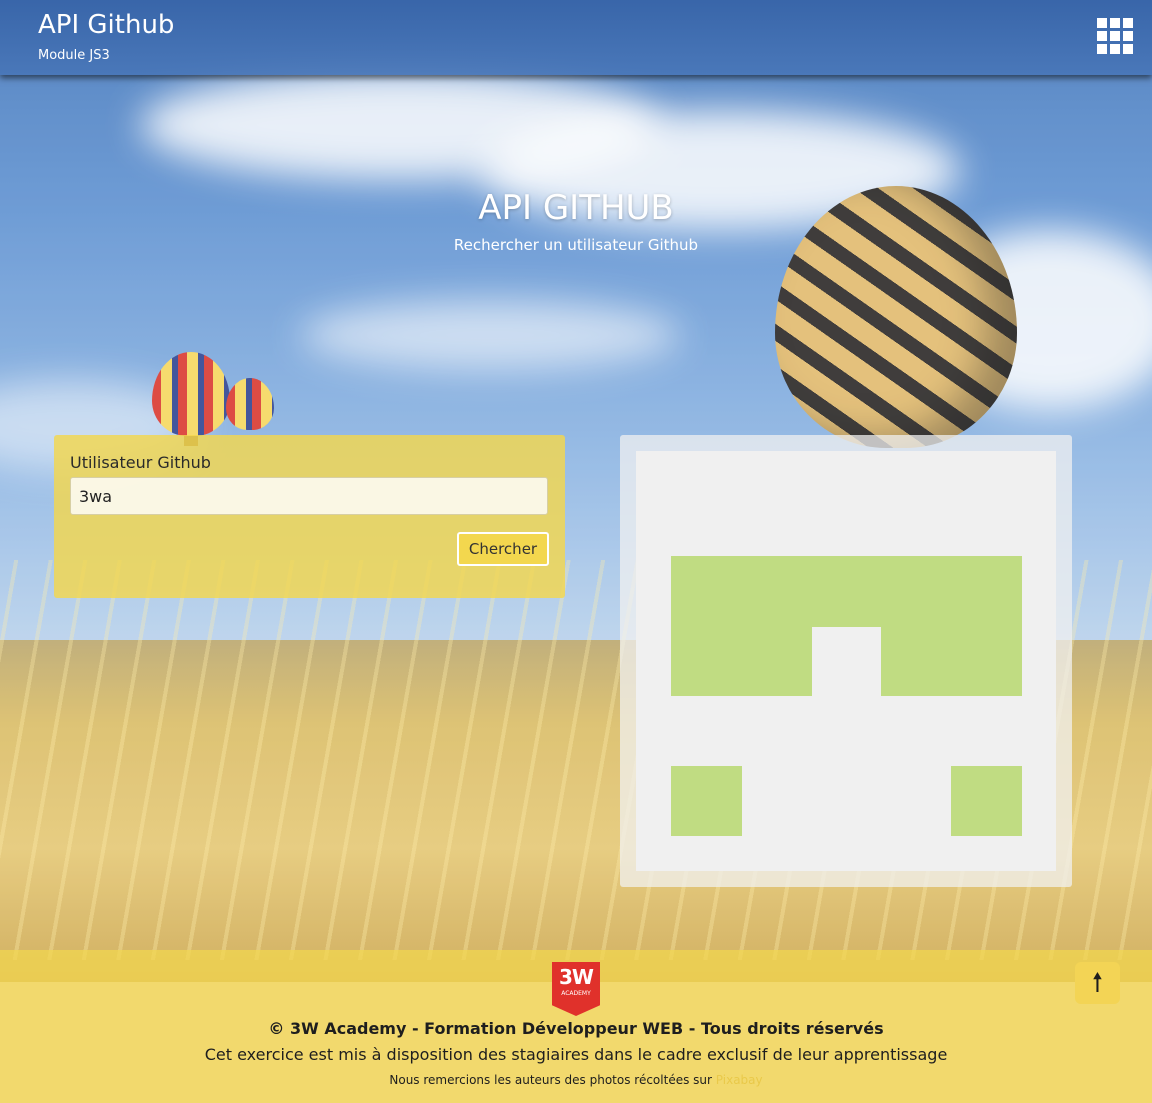 The image size is (1152, 1103). Describe the element at coordinates (576, 208) in the screenshot. I see `page-title: API GITHUB` at that location.